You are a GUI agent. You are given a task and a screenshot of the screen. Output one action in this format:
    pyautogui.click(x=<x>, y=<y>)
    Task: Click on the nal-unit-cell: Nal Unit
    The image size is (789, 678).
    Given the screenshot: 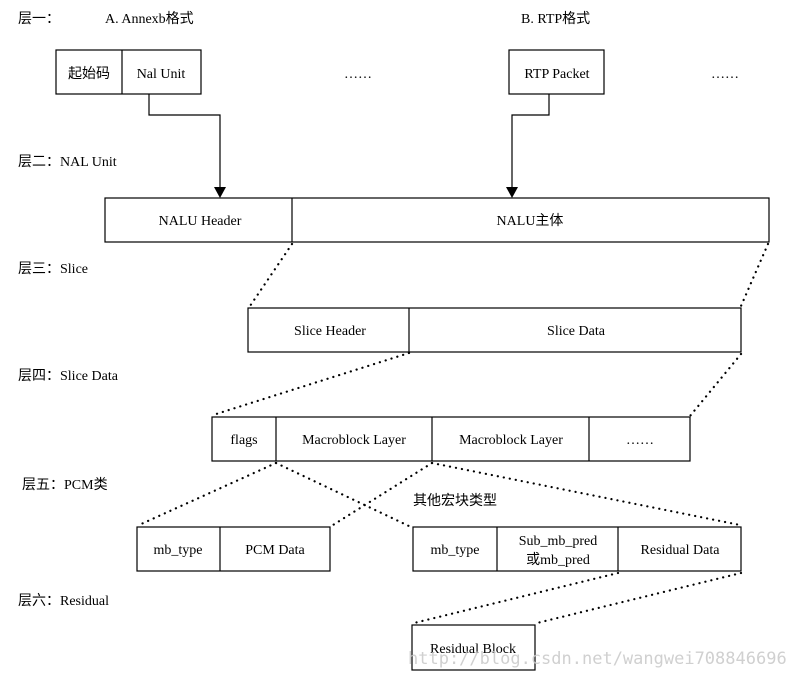 What is the action you would take?
    pyautogui.click(x=161, y=74)
    